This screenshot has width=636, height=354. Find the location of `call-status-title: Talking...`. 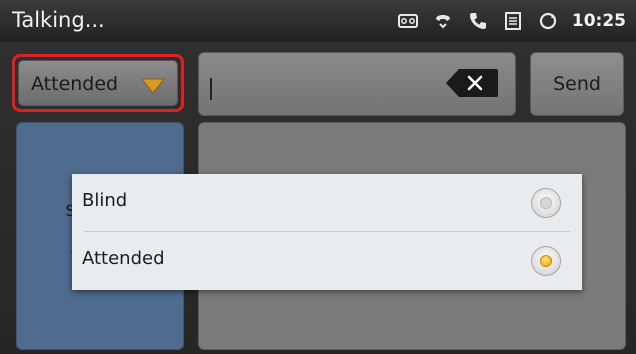

call-status-title: Talking... is located at coordinates (58, 20).